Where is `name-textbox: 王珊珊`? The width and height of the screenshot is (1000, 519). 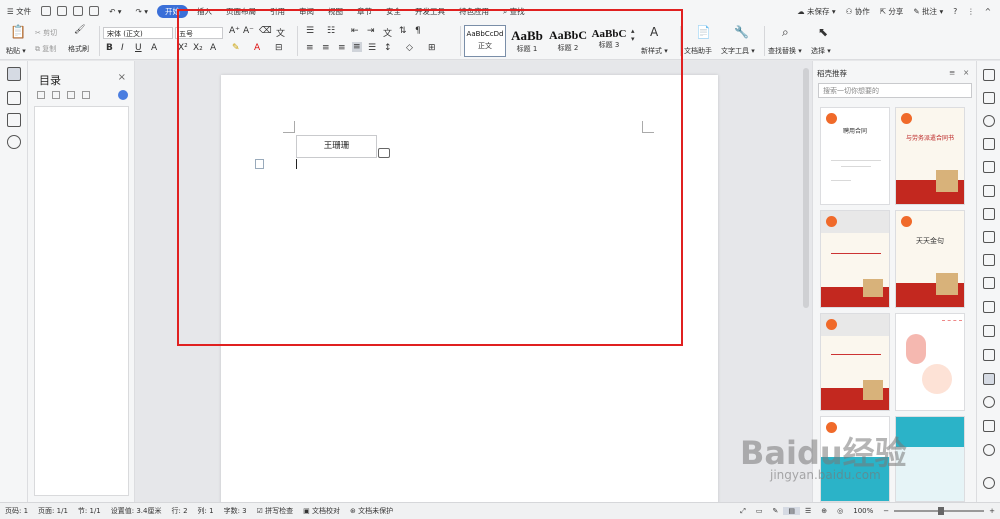
name-textbox: 王珊珊 is located at coordinates (336, 146).